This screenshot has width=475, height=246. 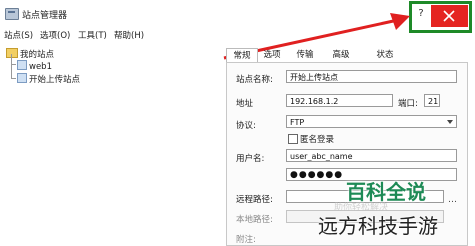 I want to click on username-field: user_abc_name, so click(x=371, y=155).